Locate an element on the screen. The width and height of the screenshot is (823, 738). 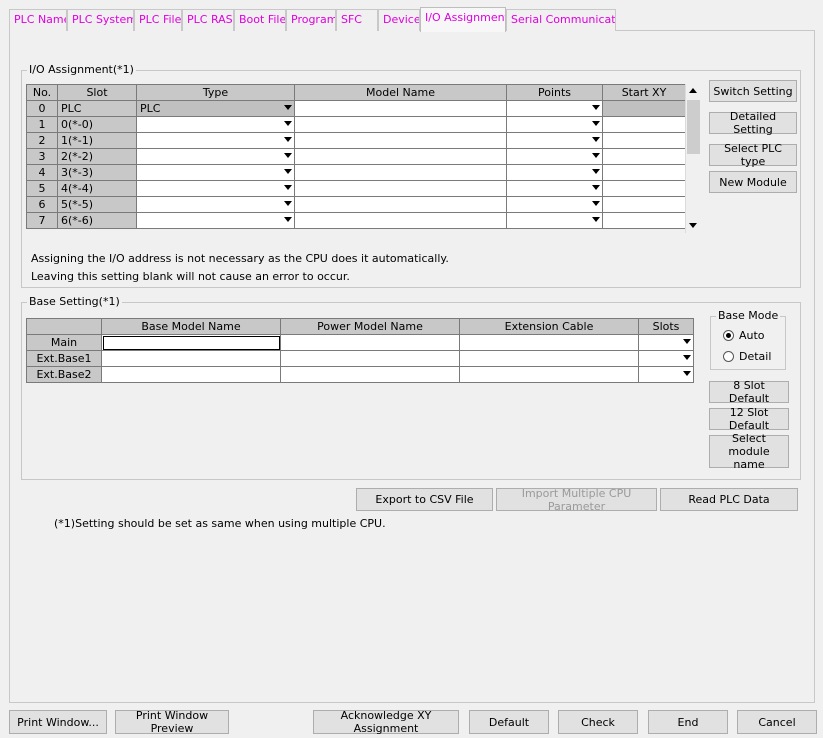
scrollbar-thumb is located at coordinates (693, 127).